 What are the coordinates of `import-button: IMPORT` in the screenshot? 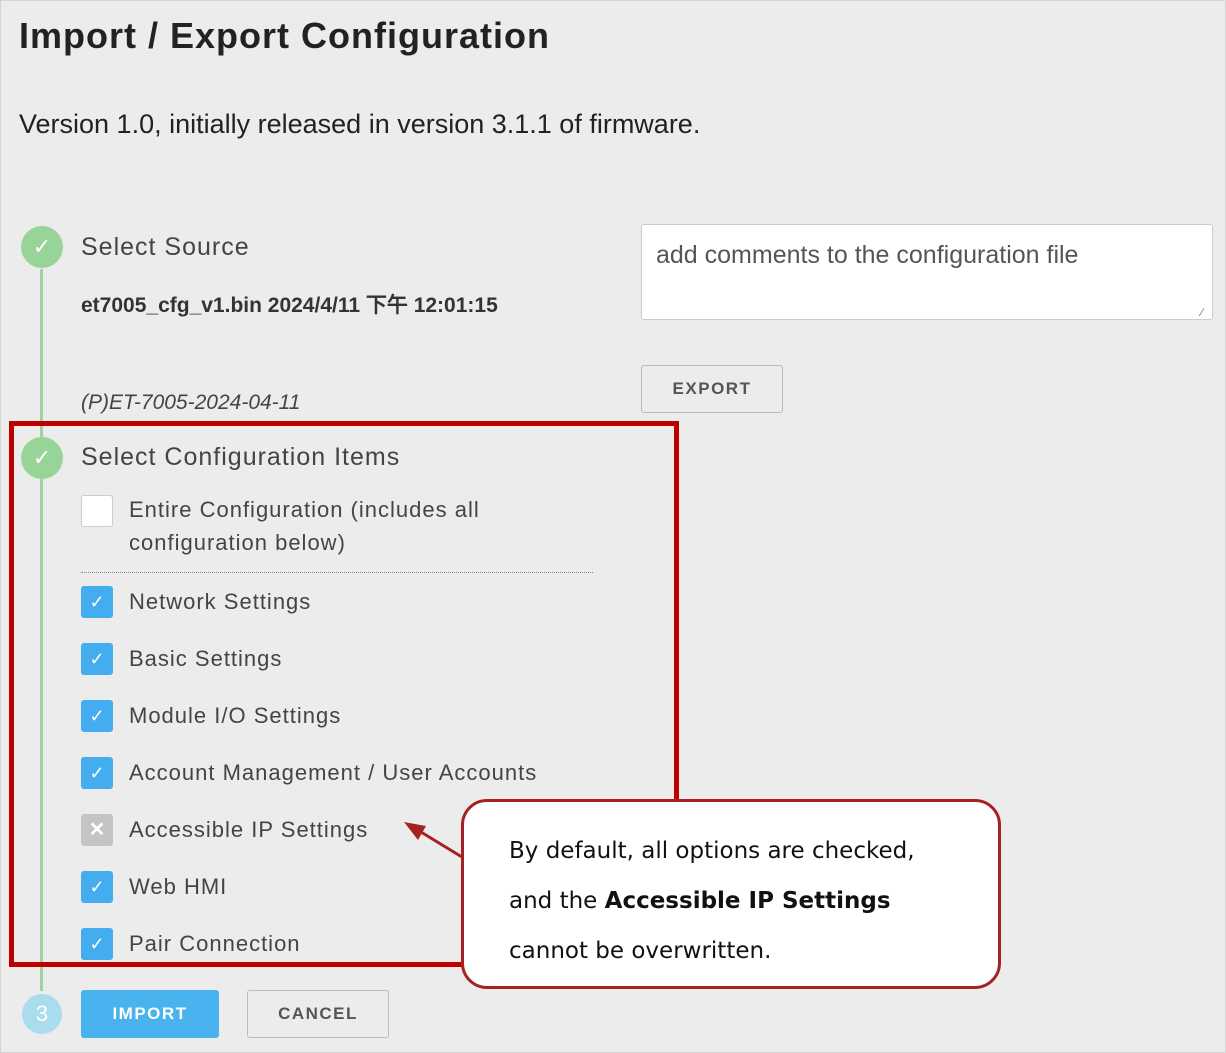 It's located at (150, 1014).